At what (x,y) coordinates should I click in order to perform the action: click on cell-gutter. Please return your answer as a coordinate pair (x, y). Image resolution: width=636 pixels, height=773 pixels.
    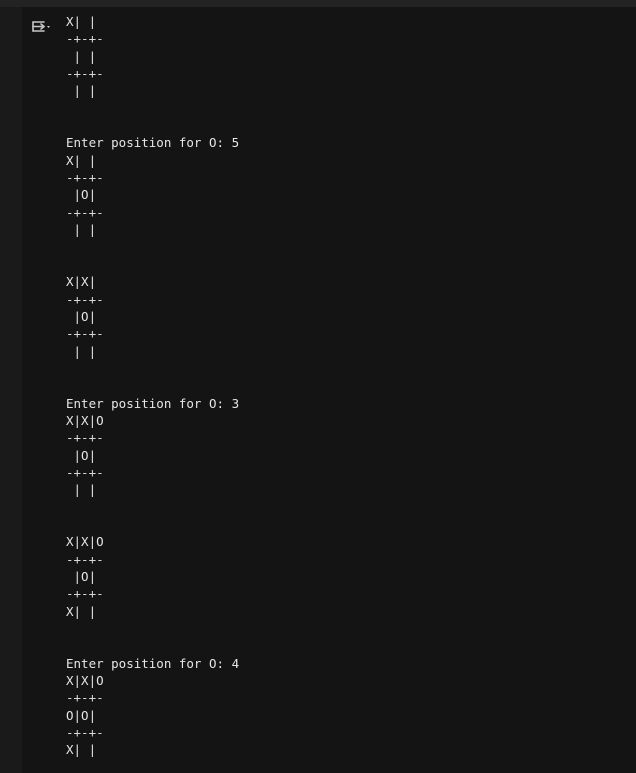
    Looking at the image, I should click on (11, 390).